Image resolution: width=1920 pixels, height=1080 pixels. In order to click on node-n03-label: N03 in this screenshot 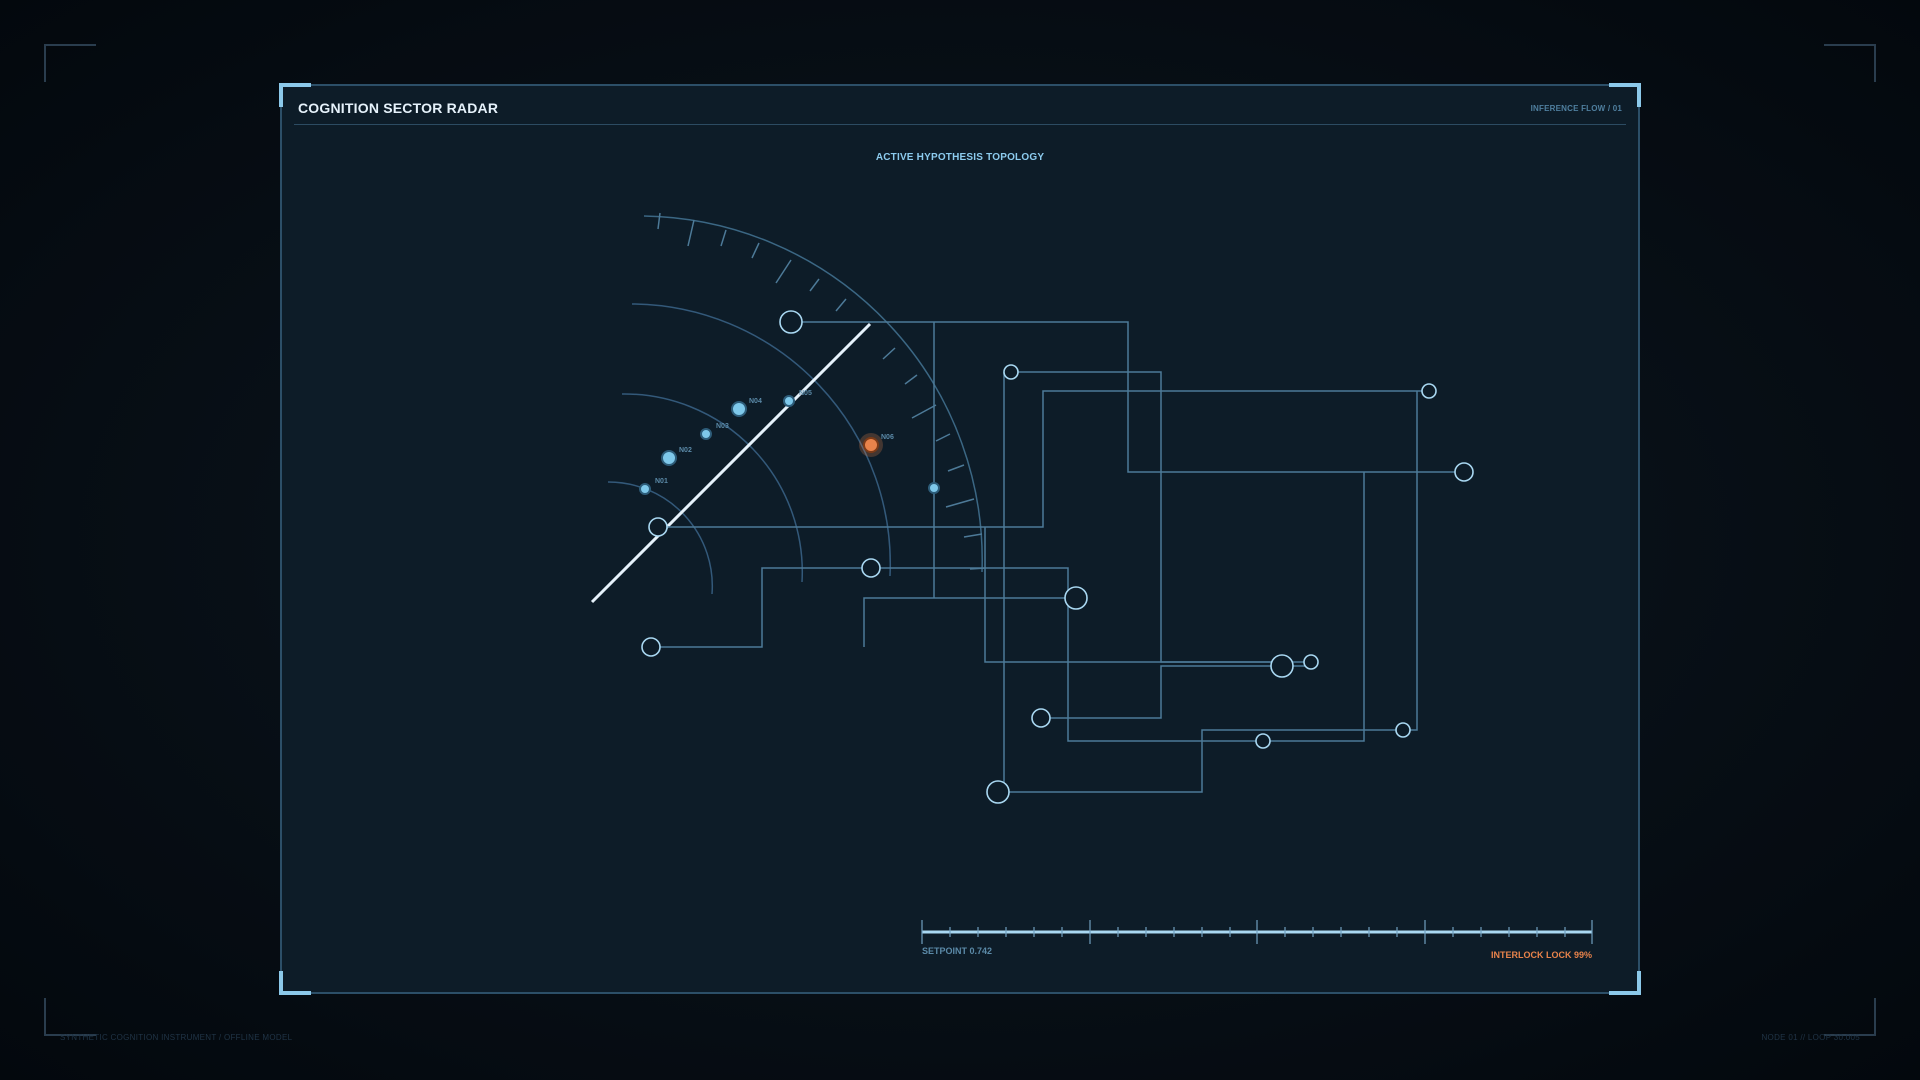, I will do `click(722, 426)`.